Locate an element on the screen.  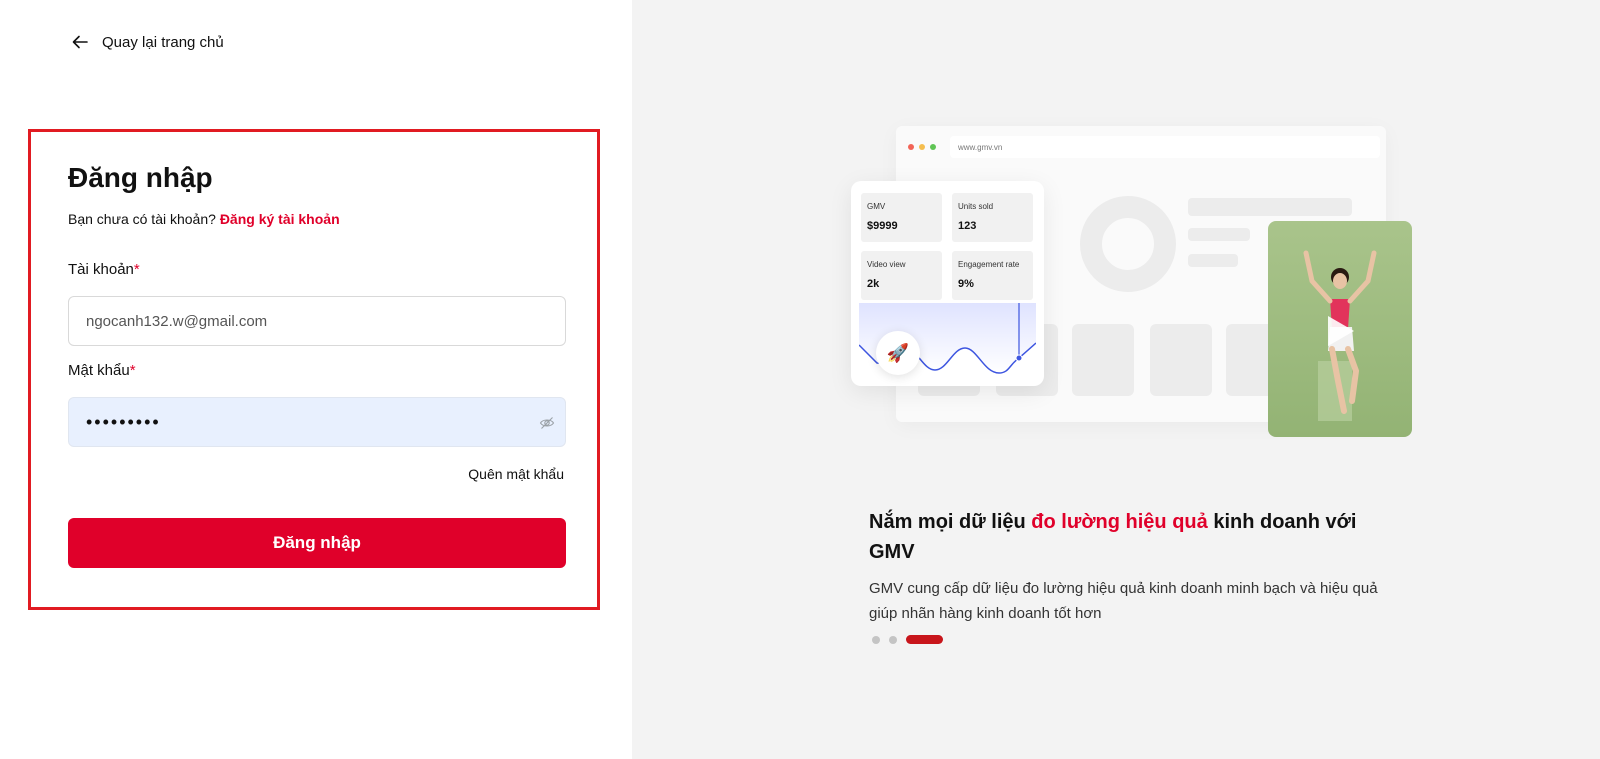
video-thumbnail is located at coordinates (1340, 329).